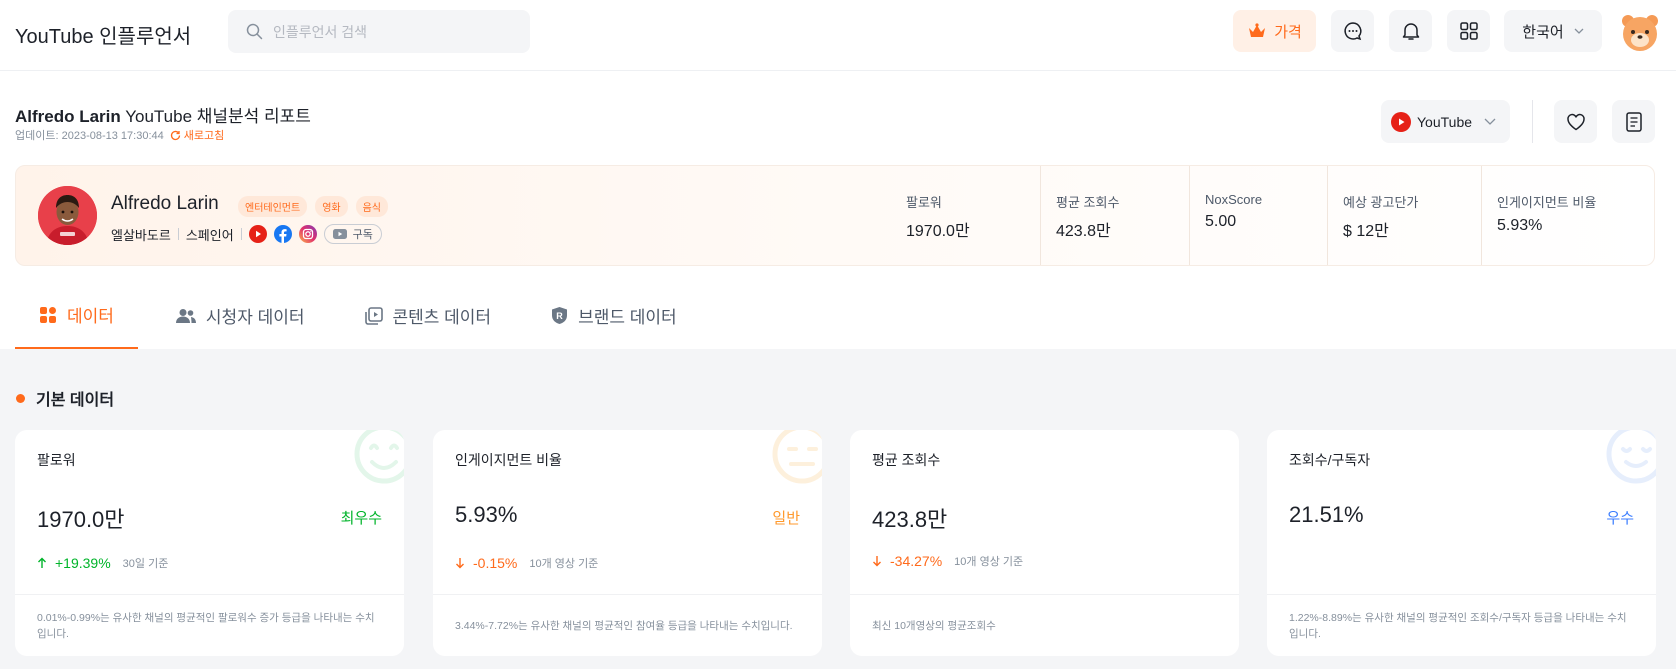 The height and width of the screenshot is (669, 1676). I want to click on refresh-icon, so click(175, 135).